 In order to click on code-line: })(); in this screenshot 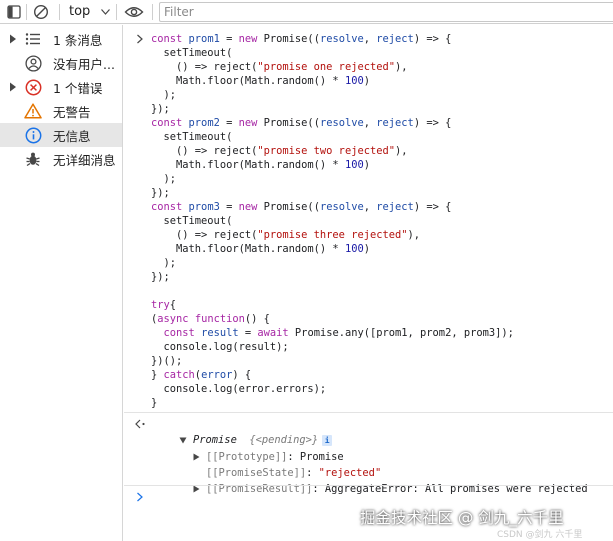, I will do `click(167, 361)`.